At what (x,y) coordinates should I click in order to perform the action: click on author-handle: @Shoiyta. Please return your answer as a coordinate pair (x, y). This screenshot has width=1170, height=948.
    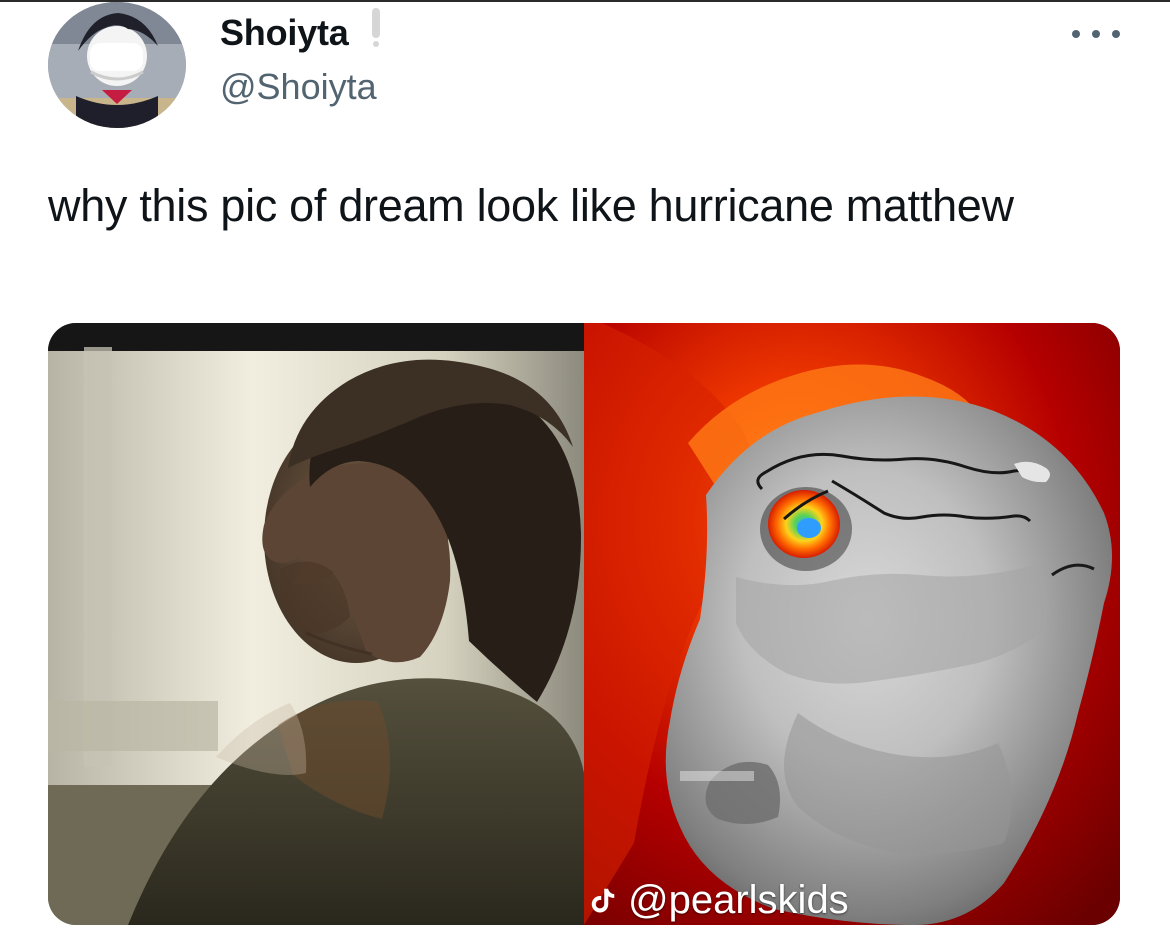
    Looking at the image, I should click on (298, 87).